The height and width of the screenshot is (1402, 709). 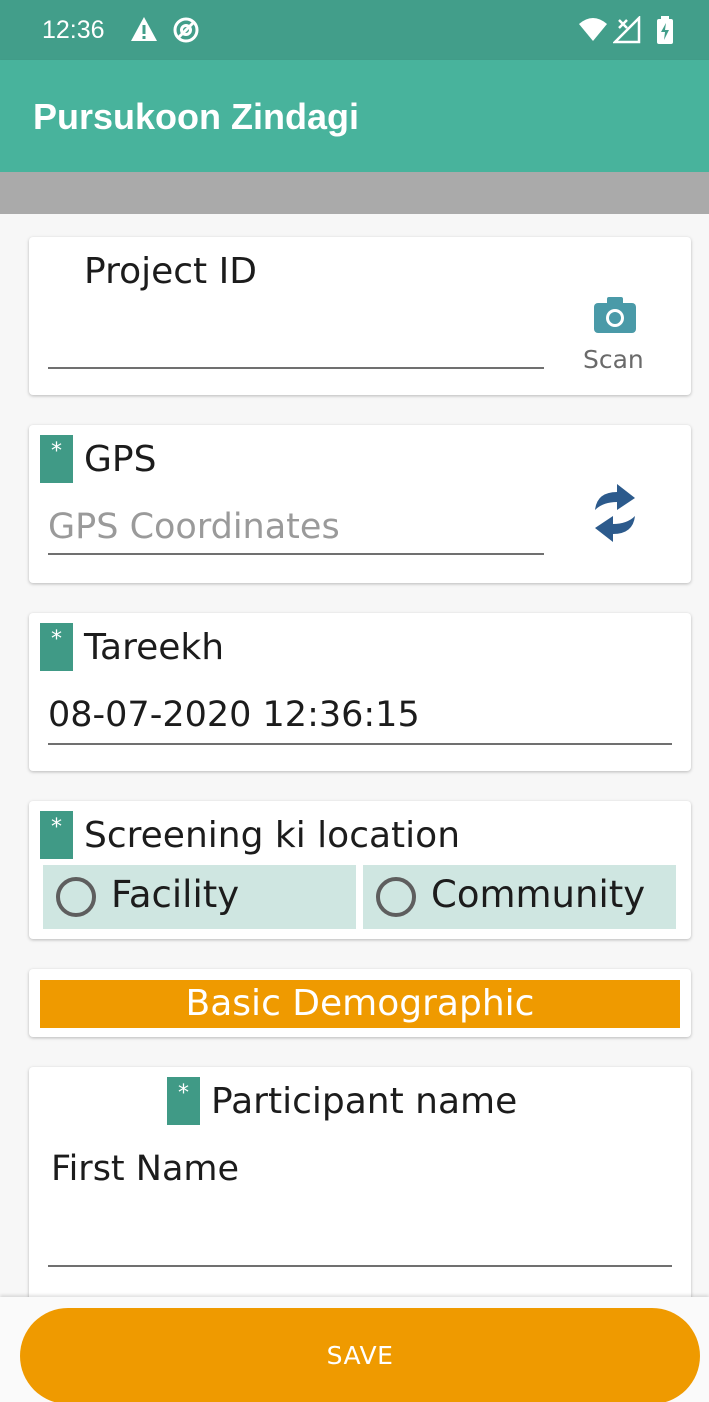 What do you see at coordinates (665, 30) in the screenshot?
I see `battery-charging-icon` at bounding box center [665, 30].